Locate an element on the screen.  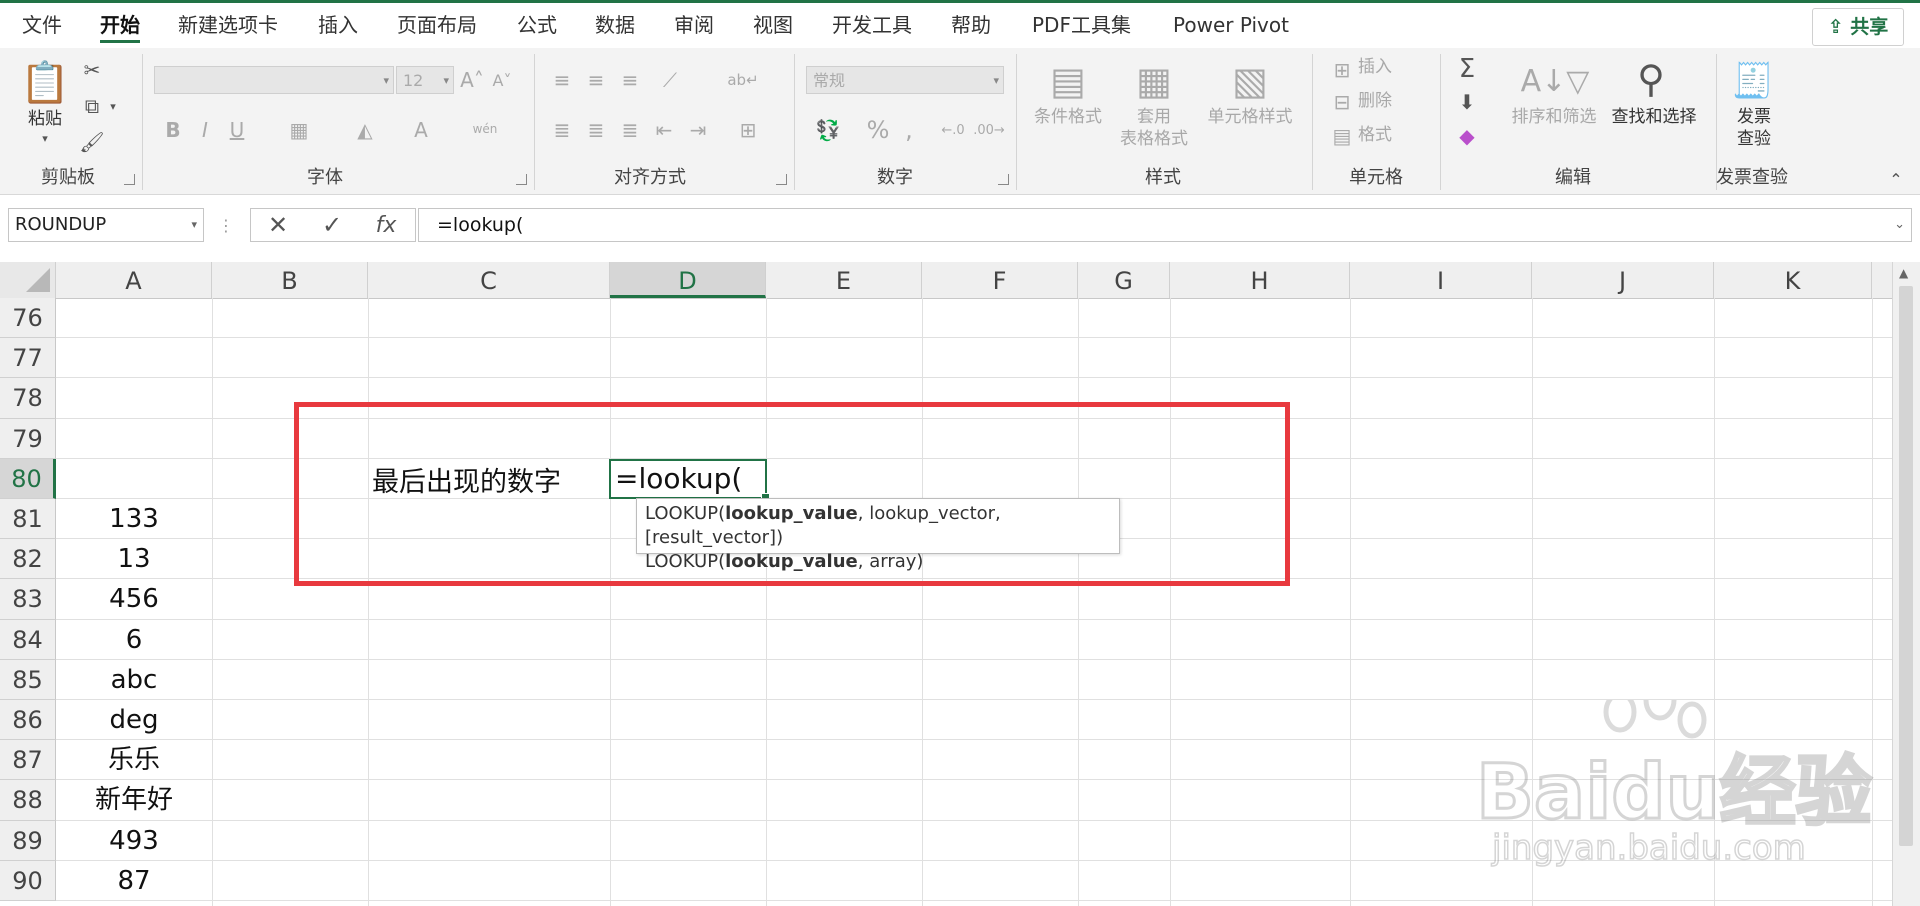
align-middle-icon: ≡ is located at coordinates (596, 80).